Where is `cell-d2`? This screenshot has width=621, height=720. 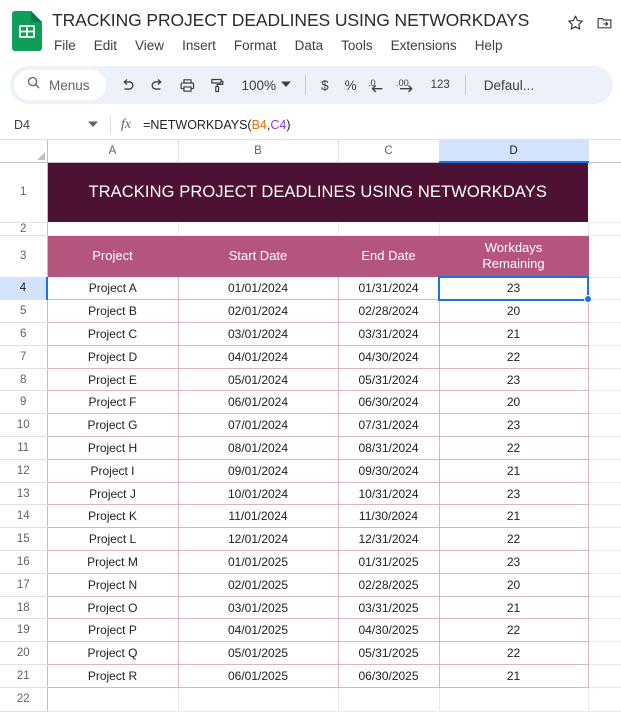
cell-d2 is located at coordinates (514, 229).